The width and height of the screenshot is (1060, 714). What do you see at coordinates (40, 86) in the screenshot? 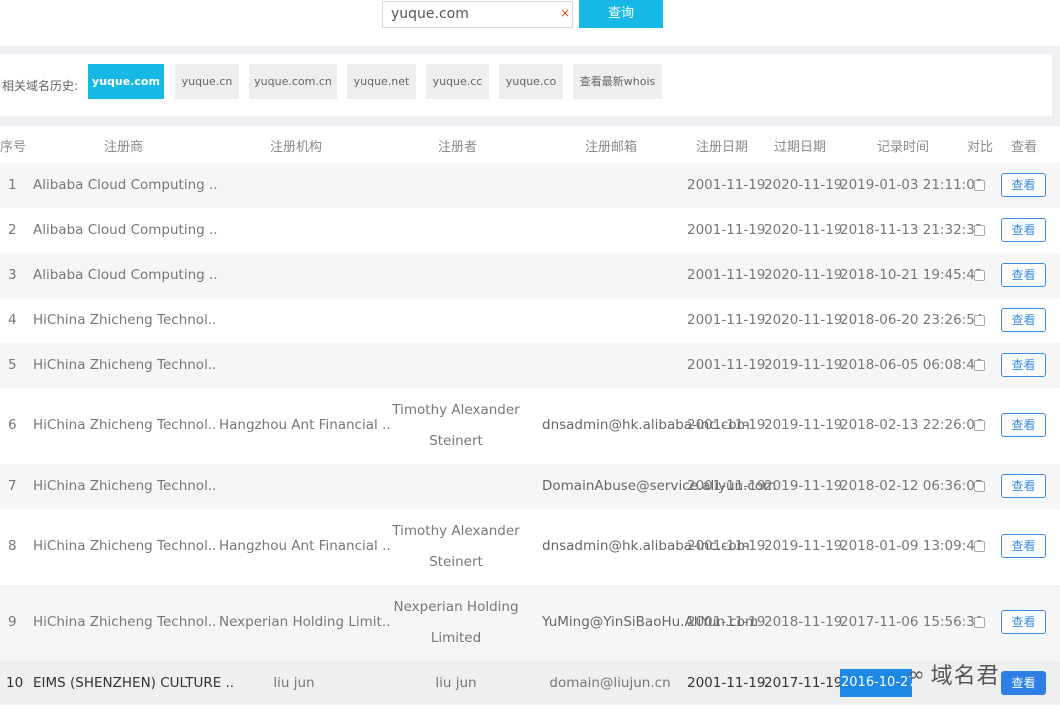
I see `history-label: 相关域名历史:` at bounding box center [40, 86].